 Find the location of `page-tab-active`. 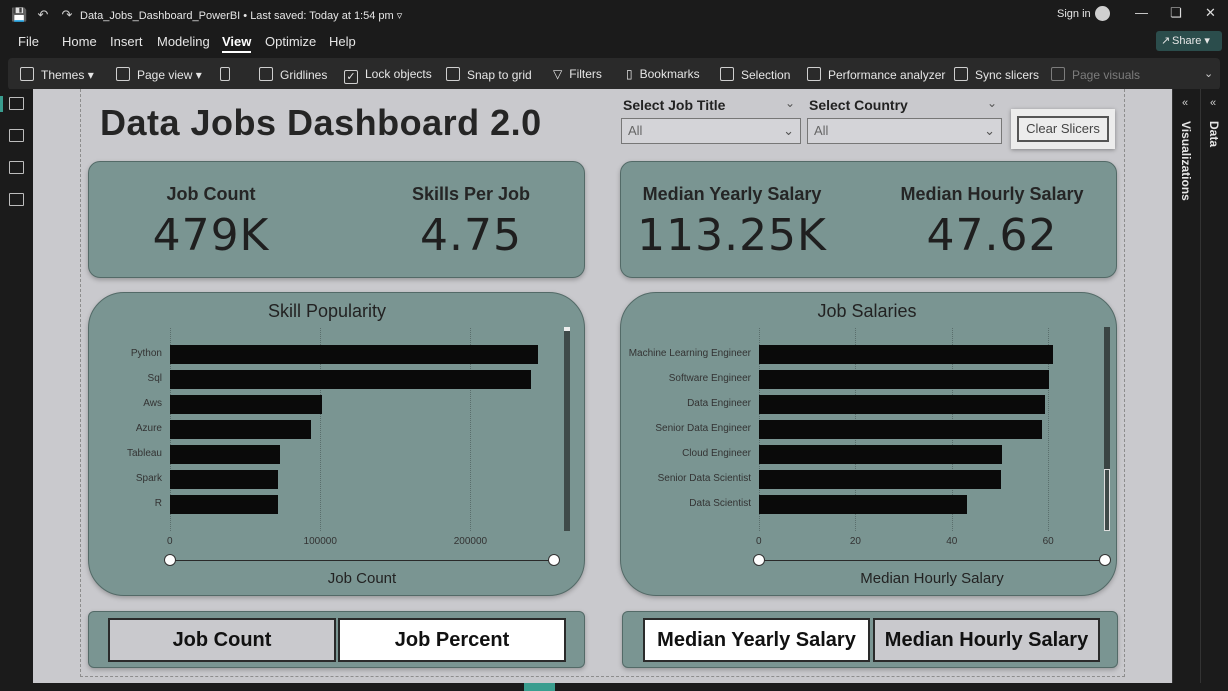

page-tab-active is located at coordinates (539, 687).